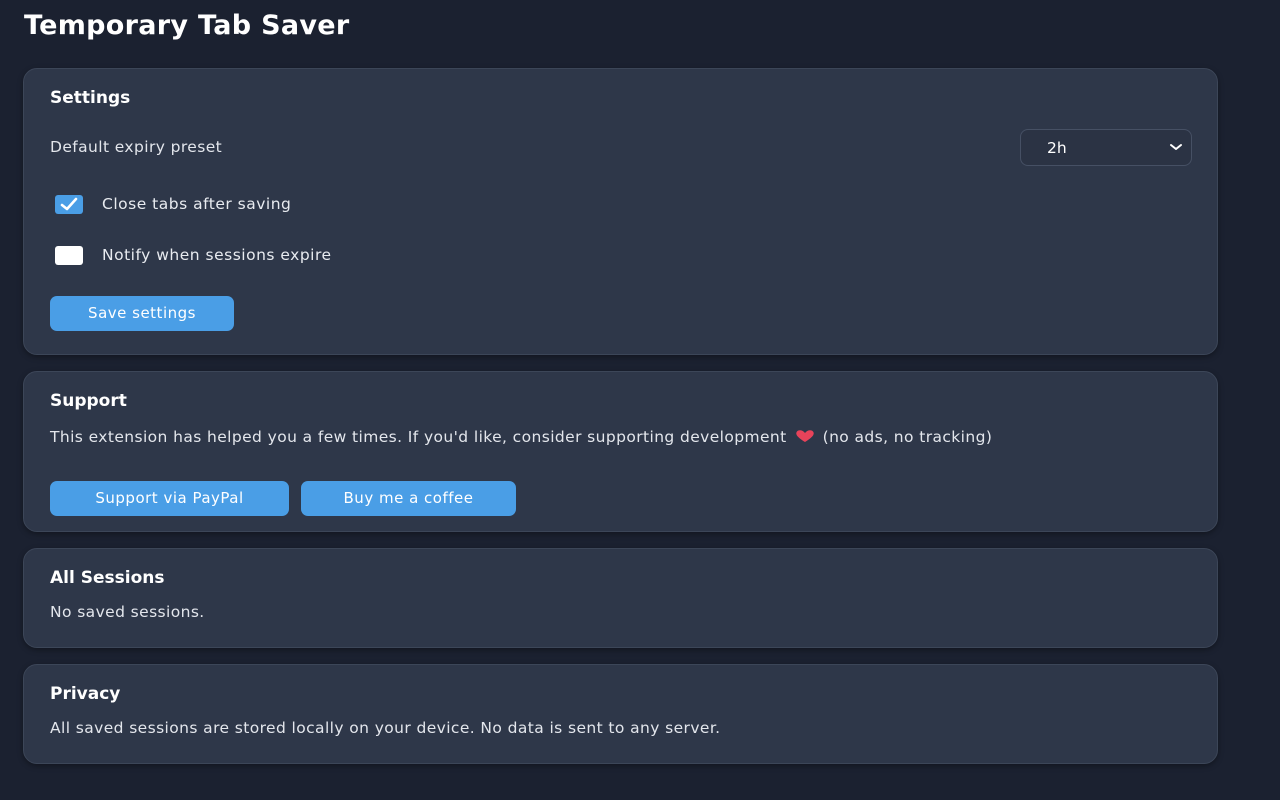 Image resolution: width=1280 pixels, height=800 pixels. I want to click on checkmark-icon, so click(69, 204).